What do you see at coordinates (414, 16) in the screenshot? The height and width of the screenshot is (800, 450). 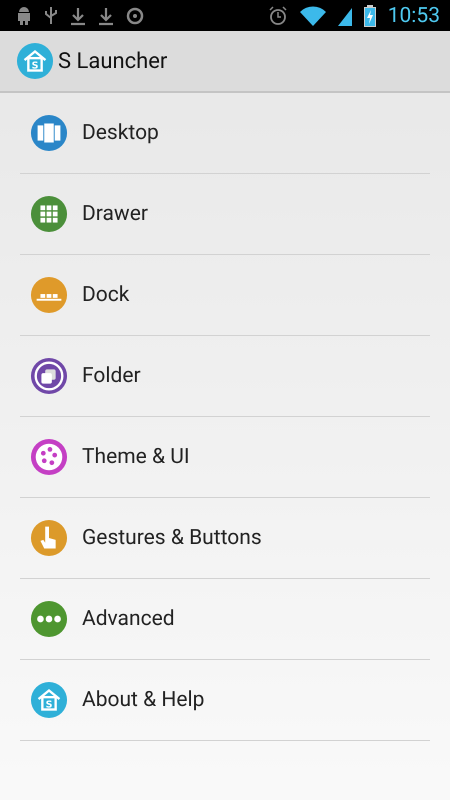 I see `clock-time: 10:53` at bounding box center [414, 16].